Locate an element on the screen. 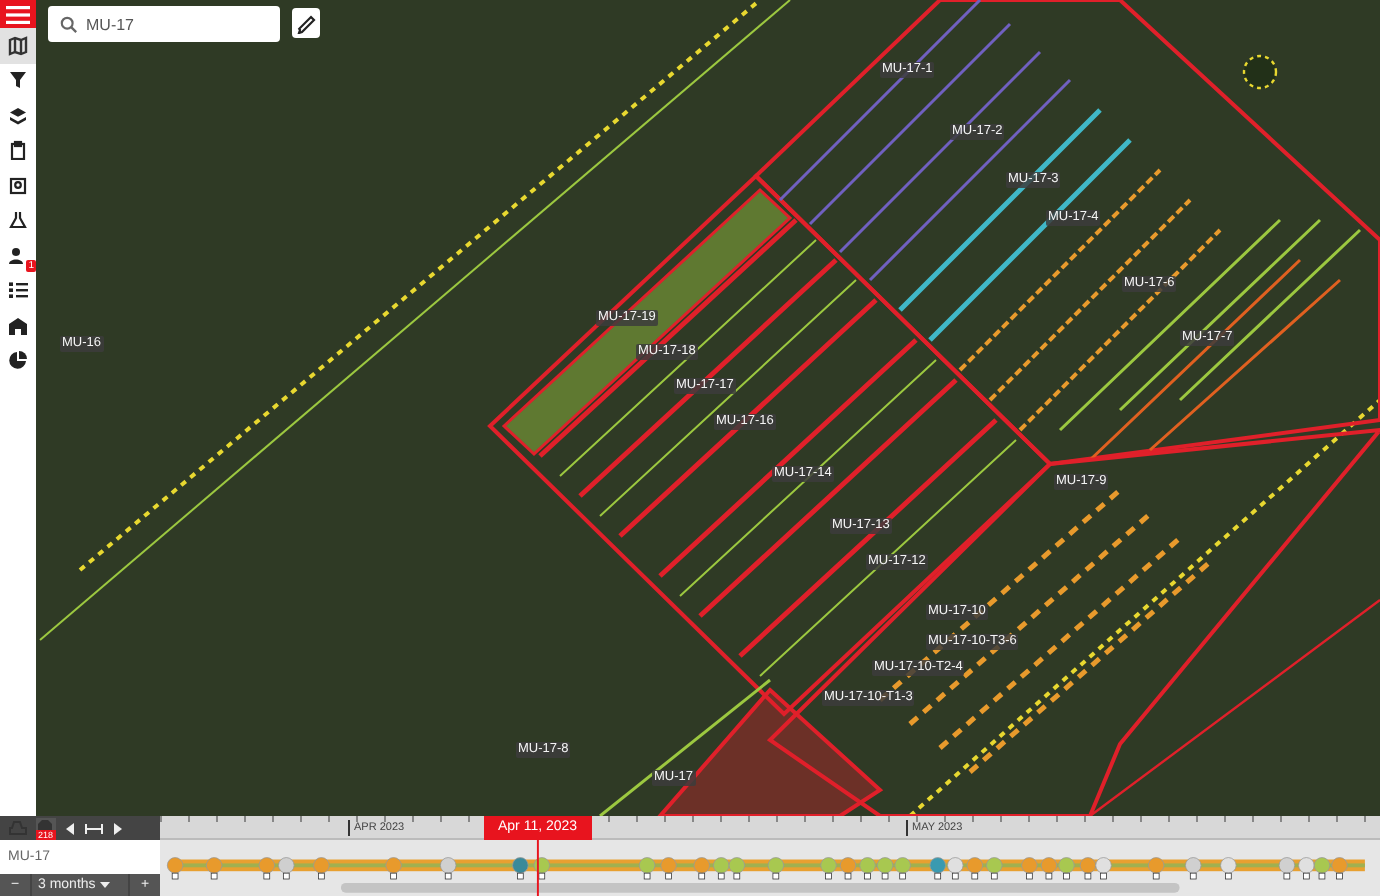 The width and height of the screenshot is (1380, 896). map-icon is located at coordinates (18, 45).